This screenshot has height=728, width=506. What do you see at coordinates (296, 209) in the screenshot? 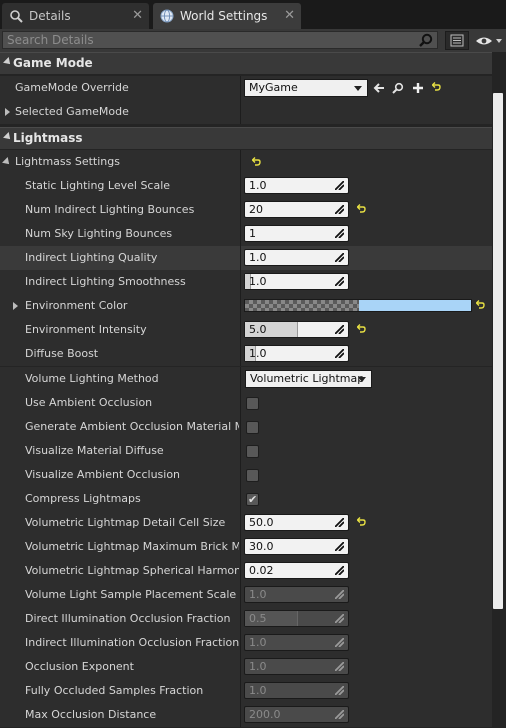
I see `numeric-spinbox: 20` at bounding box center [296, 209].